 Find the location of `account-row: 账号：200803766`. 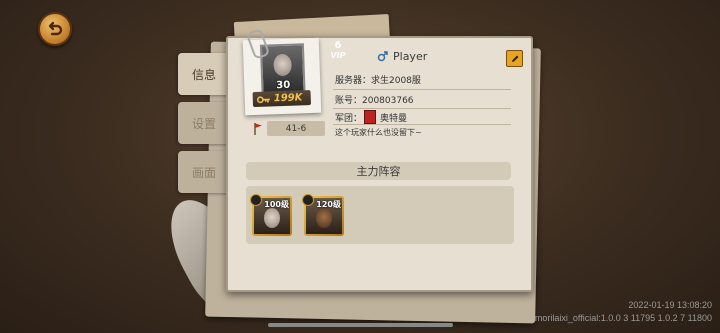

account-row: 账号：200803766 is located at coordinates (374, 99).